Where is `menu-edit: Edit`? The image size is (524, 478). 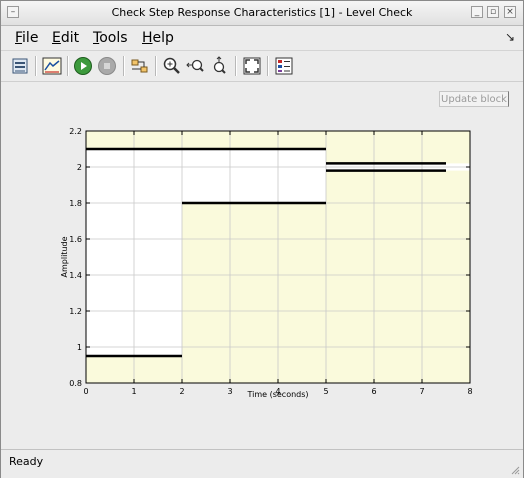 menu-edit: Edit is located at coordinates (65, 38).